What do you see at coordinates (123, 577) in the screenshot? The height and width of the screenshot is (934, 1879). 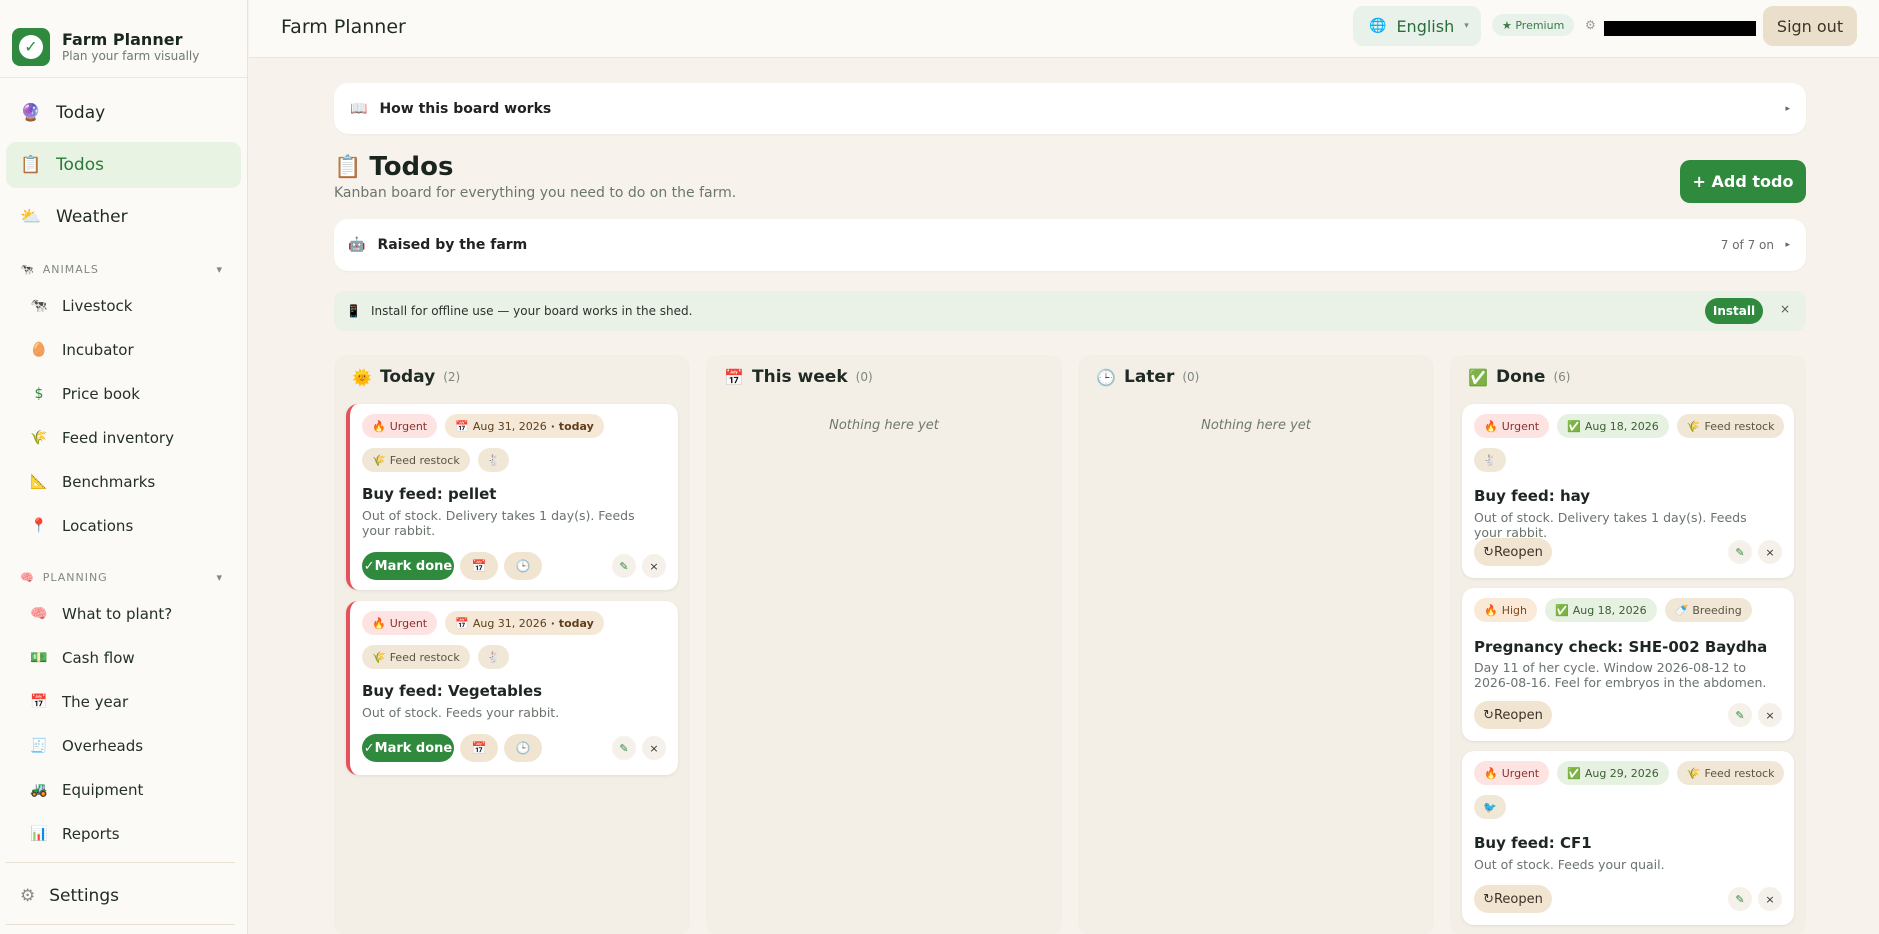 I see `section-planning: 🧠 PLANNING ▾` at bounding box center [123, 577].